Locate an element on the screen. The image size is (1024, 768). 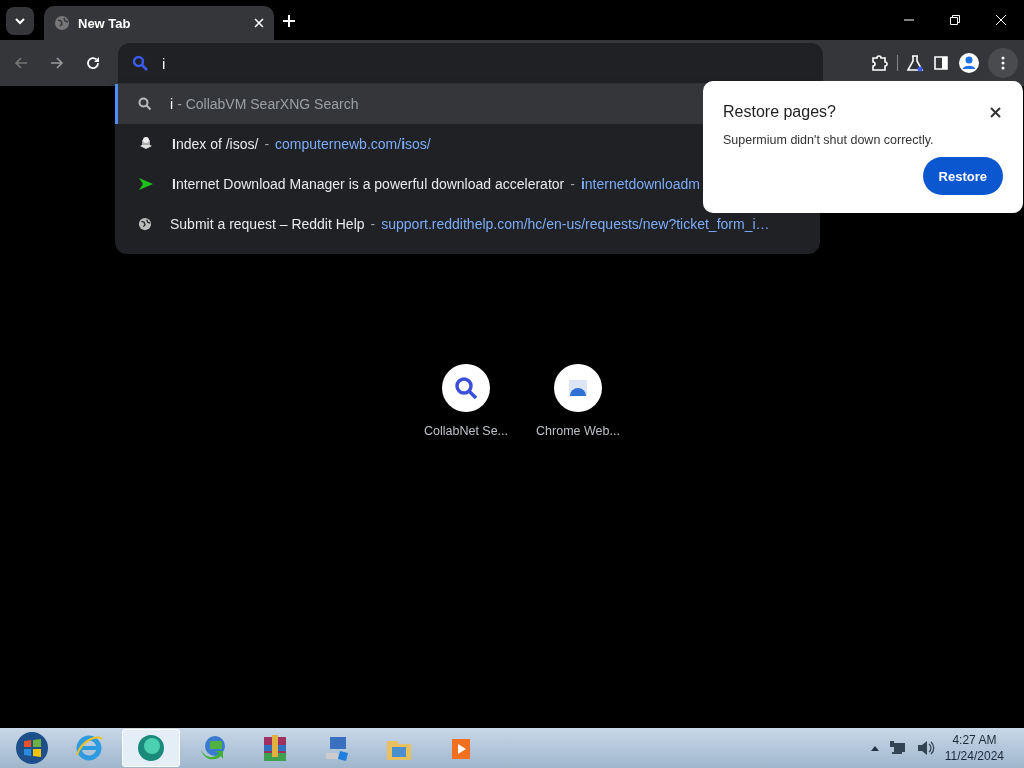
ie-icon is located at coordinates (89, 748).